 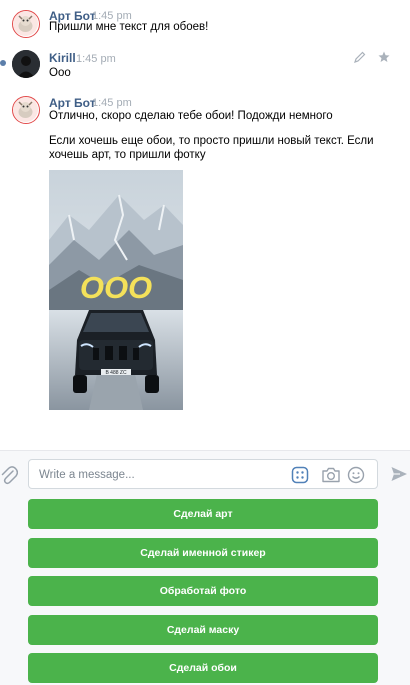 What do you see at coordinates (203, 668) in the screenshot?
I see `keyboard-button-make-wallpaper: Сделай обои` at bounding box center [203, 668].